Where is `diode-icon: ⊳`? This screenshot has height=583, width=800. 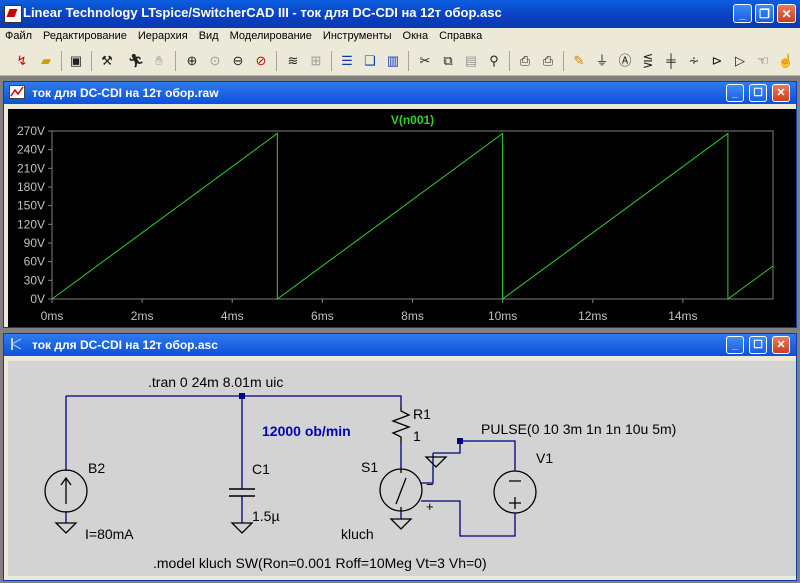
diode-icon: ⊳ is located at coordinates (717, 61).